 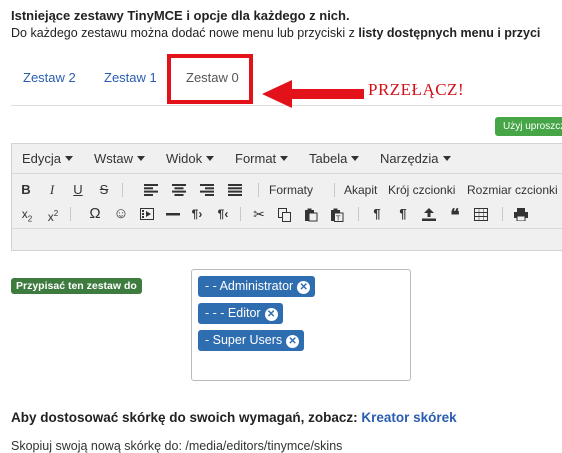 I want to click on available-menus-link-text: listy dostępnych menu i przyci, so click(x=449, y=33).